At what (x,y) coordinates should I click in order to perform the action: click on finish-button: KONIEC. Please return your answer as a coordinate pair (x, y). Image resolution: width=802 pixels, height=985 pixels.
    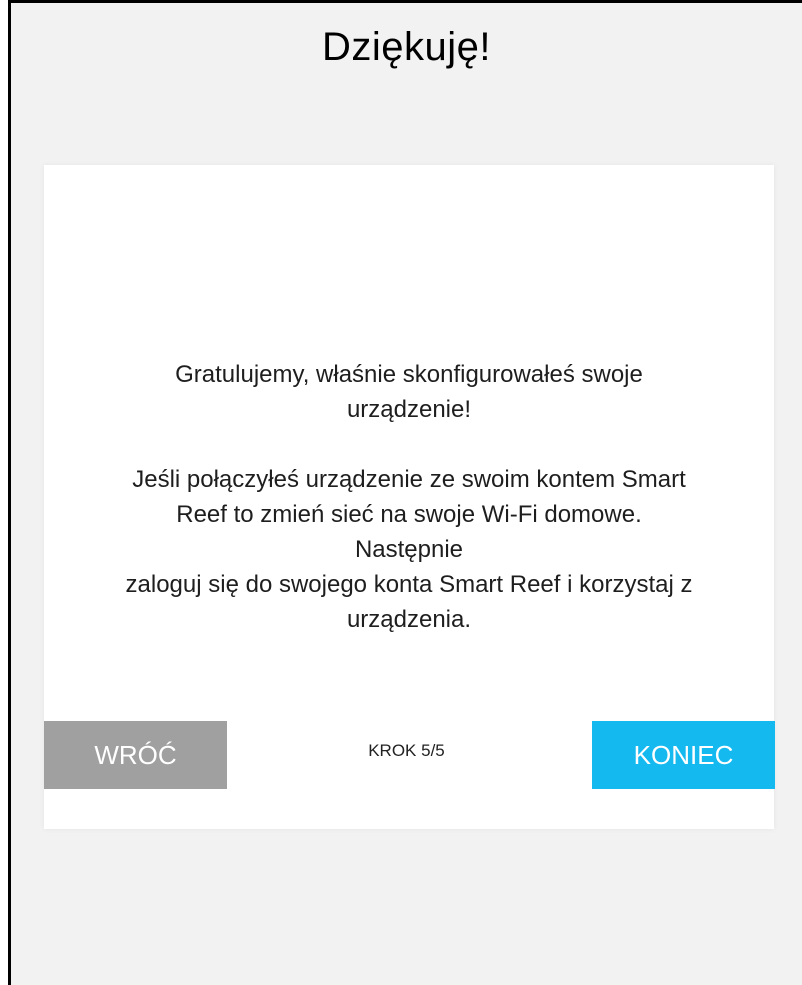
    Looking at the image, I should click on (683, 755).